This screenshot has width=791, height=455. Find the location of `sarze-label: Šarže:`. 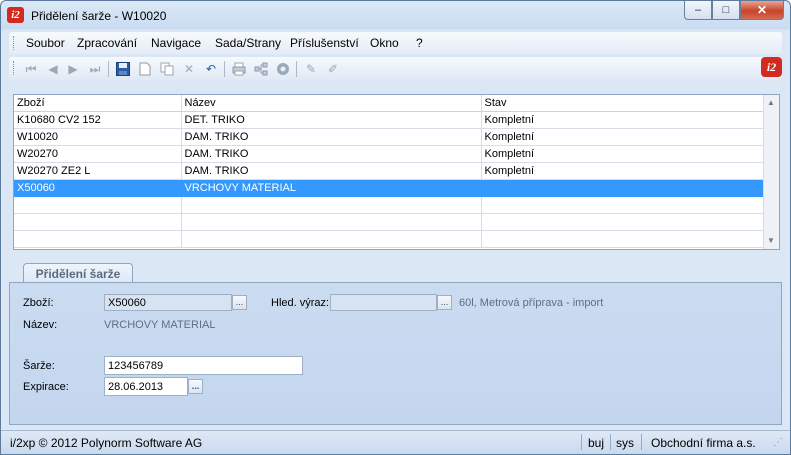

sarze-label: Šarže: is located at coordinates (39, 366).